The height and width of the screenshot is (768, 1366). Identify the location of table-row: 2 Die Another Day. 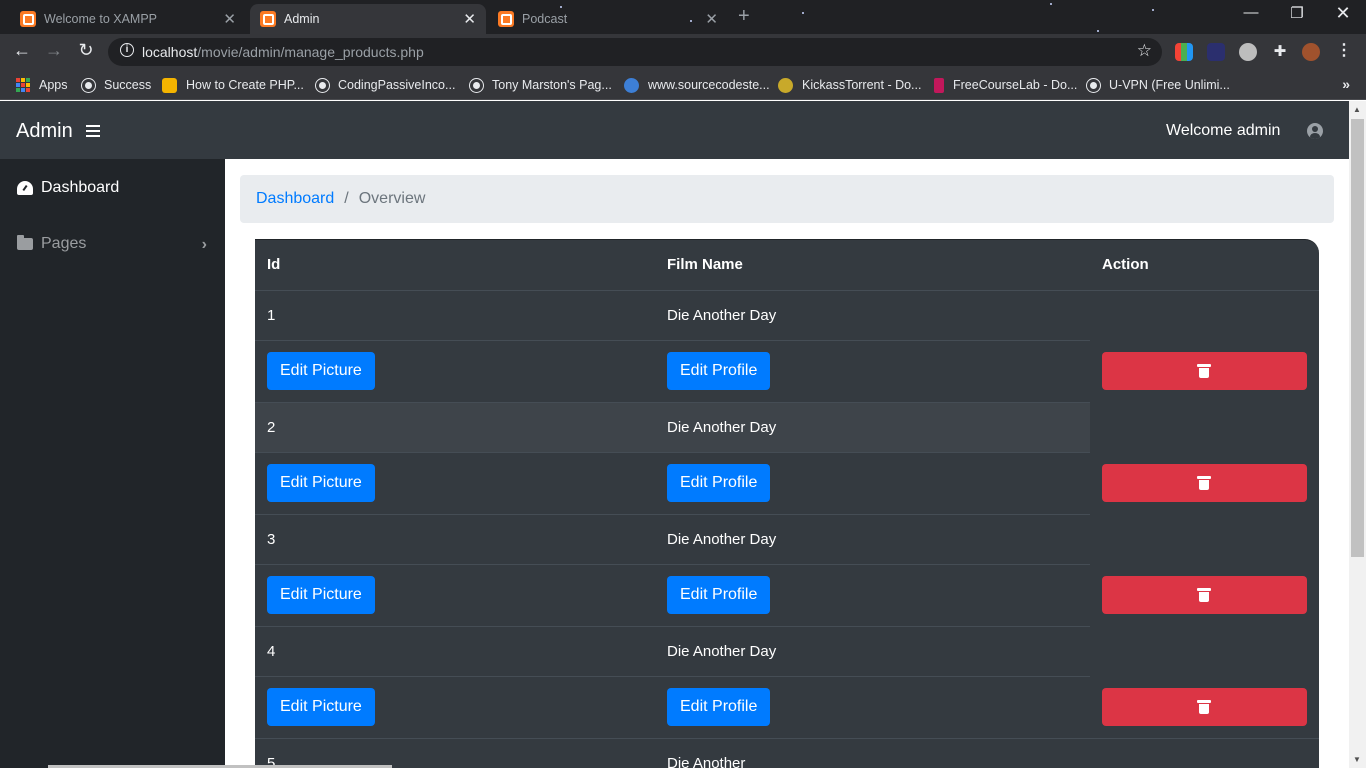
(787, 451).